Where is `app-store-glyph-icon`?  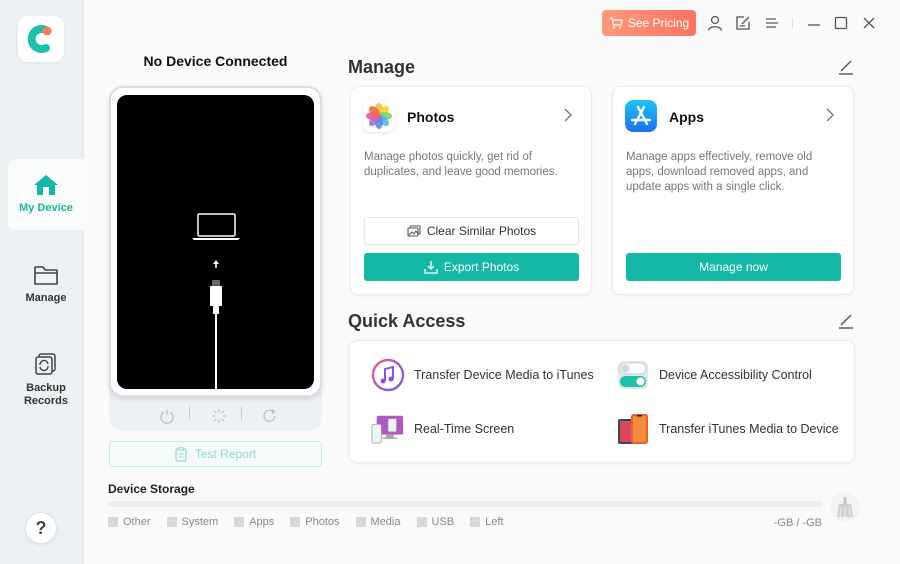 app-store-glyph-icon is located at coordinates (641, 115).